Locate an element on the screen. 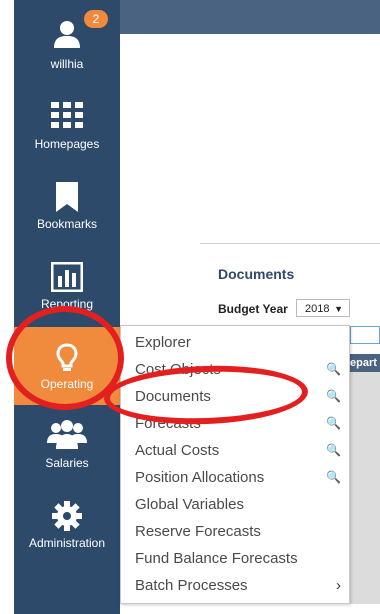 The height and width of the screenshot is (614, 380). sidebar-item-operating: Operating is located at coordinates (67, 366).